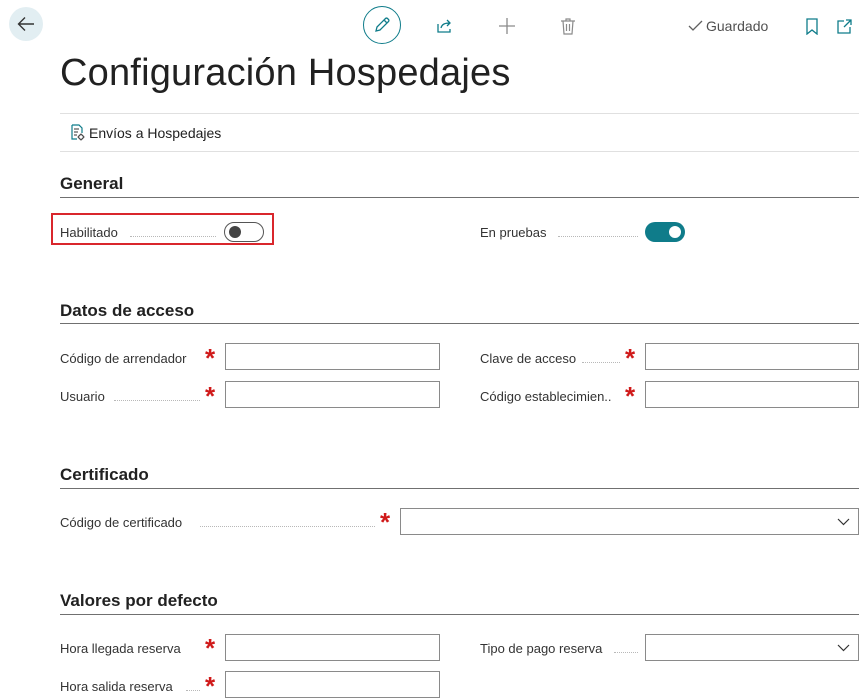 Image resolution: width=868 pixels, height=699 pixels. I want to click on plus-icon, so click(507, 26).